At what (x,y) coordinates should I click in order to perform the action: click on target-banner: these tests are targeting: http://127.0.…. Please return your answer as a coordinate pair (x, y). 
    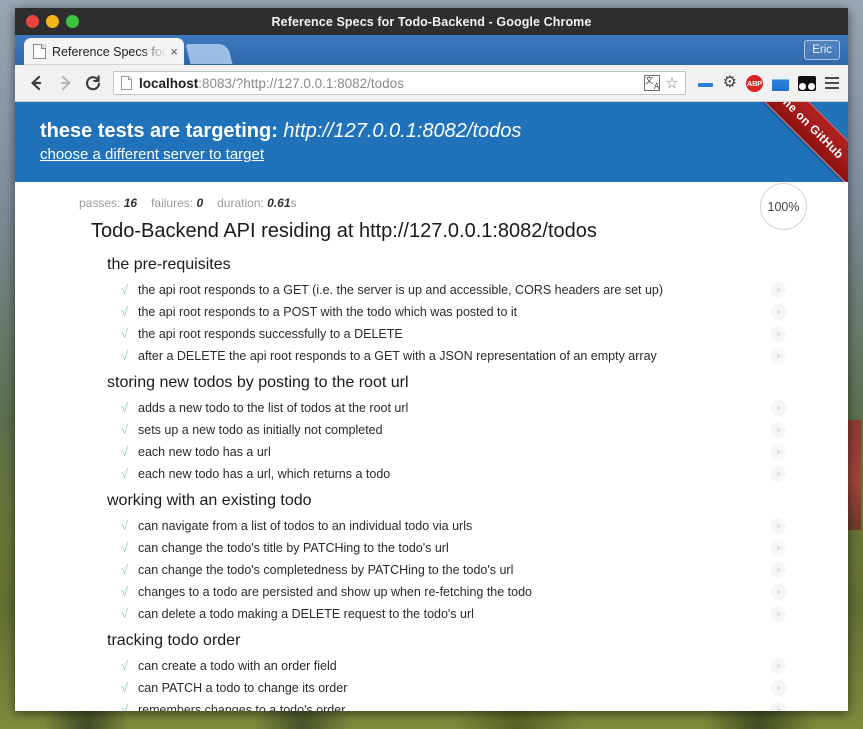
    Looking at the image, I should click on (431, 142).